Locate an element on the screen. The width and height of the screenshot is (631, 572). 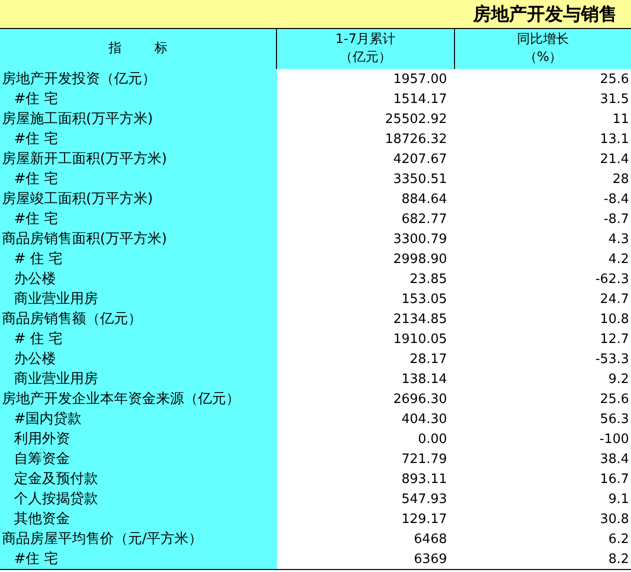
table-cell: 153.05 is located at coordinates (424, 299).